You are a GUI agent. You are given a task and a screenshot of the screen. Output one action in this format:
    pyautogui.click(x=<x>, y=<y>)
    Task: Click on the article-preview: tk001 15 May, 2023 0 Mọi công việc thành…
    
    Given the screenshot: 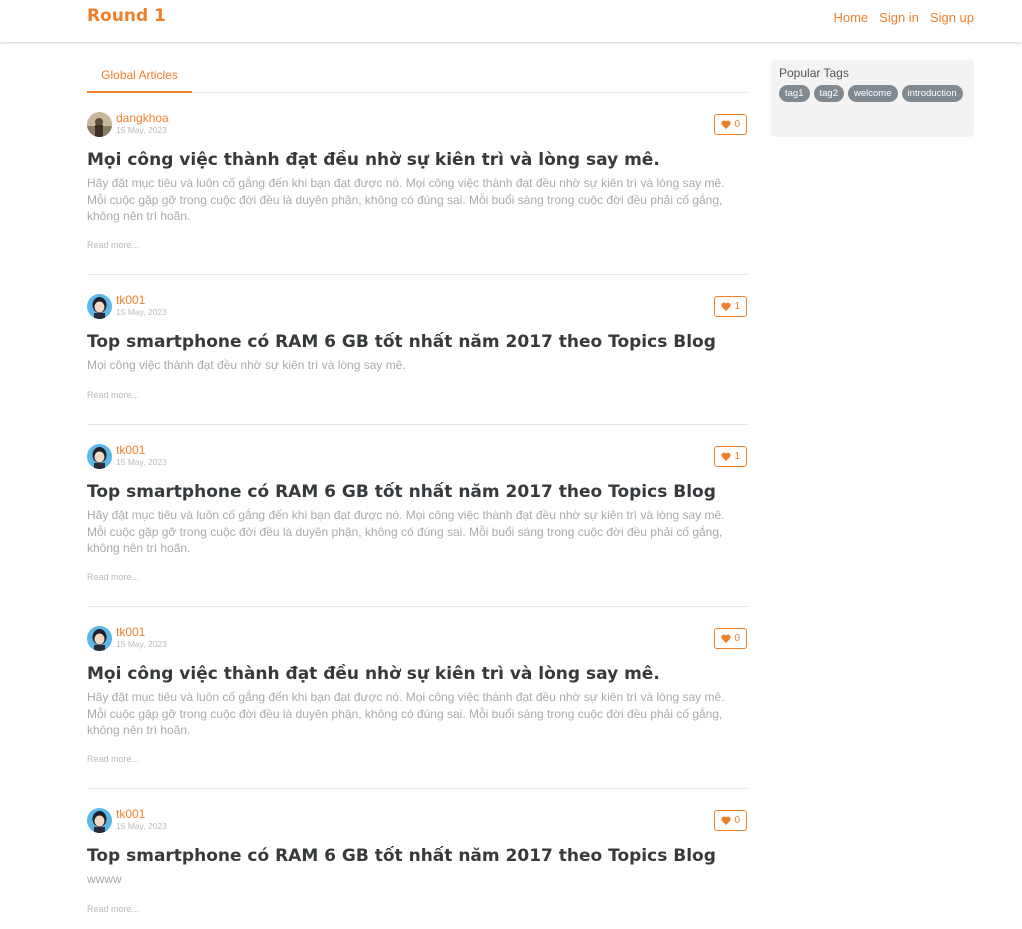 What is the action you would take?
    pyautogui.click(x=417, y=698)
    